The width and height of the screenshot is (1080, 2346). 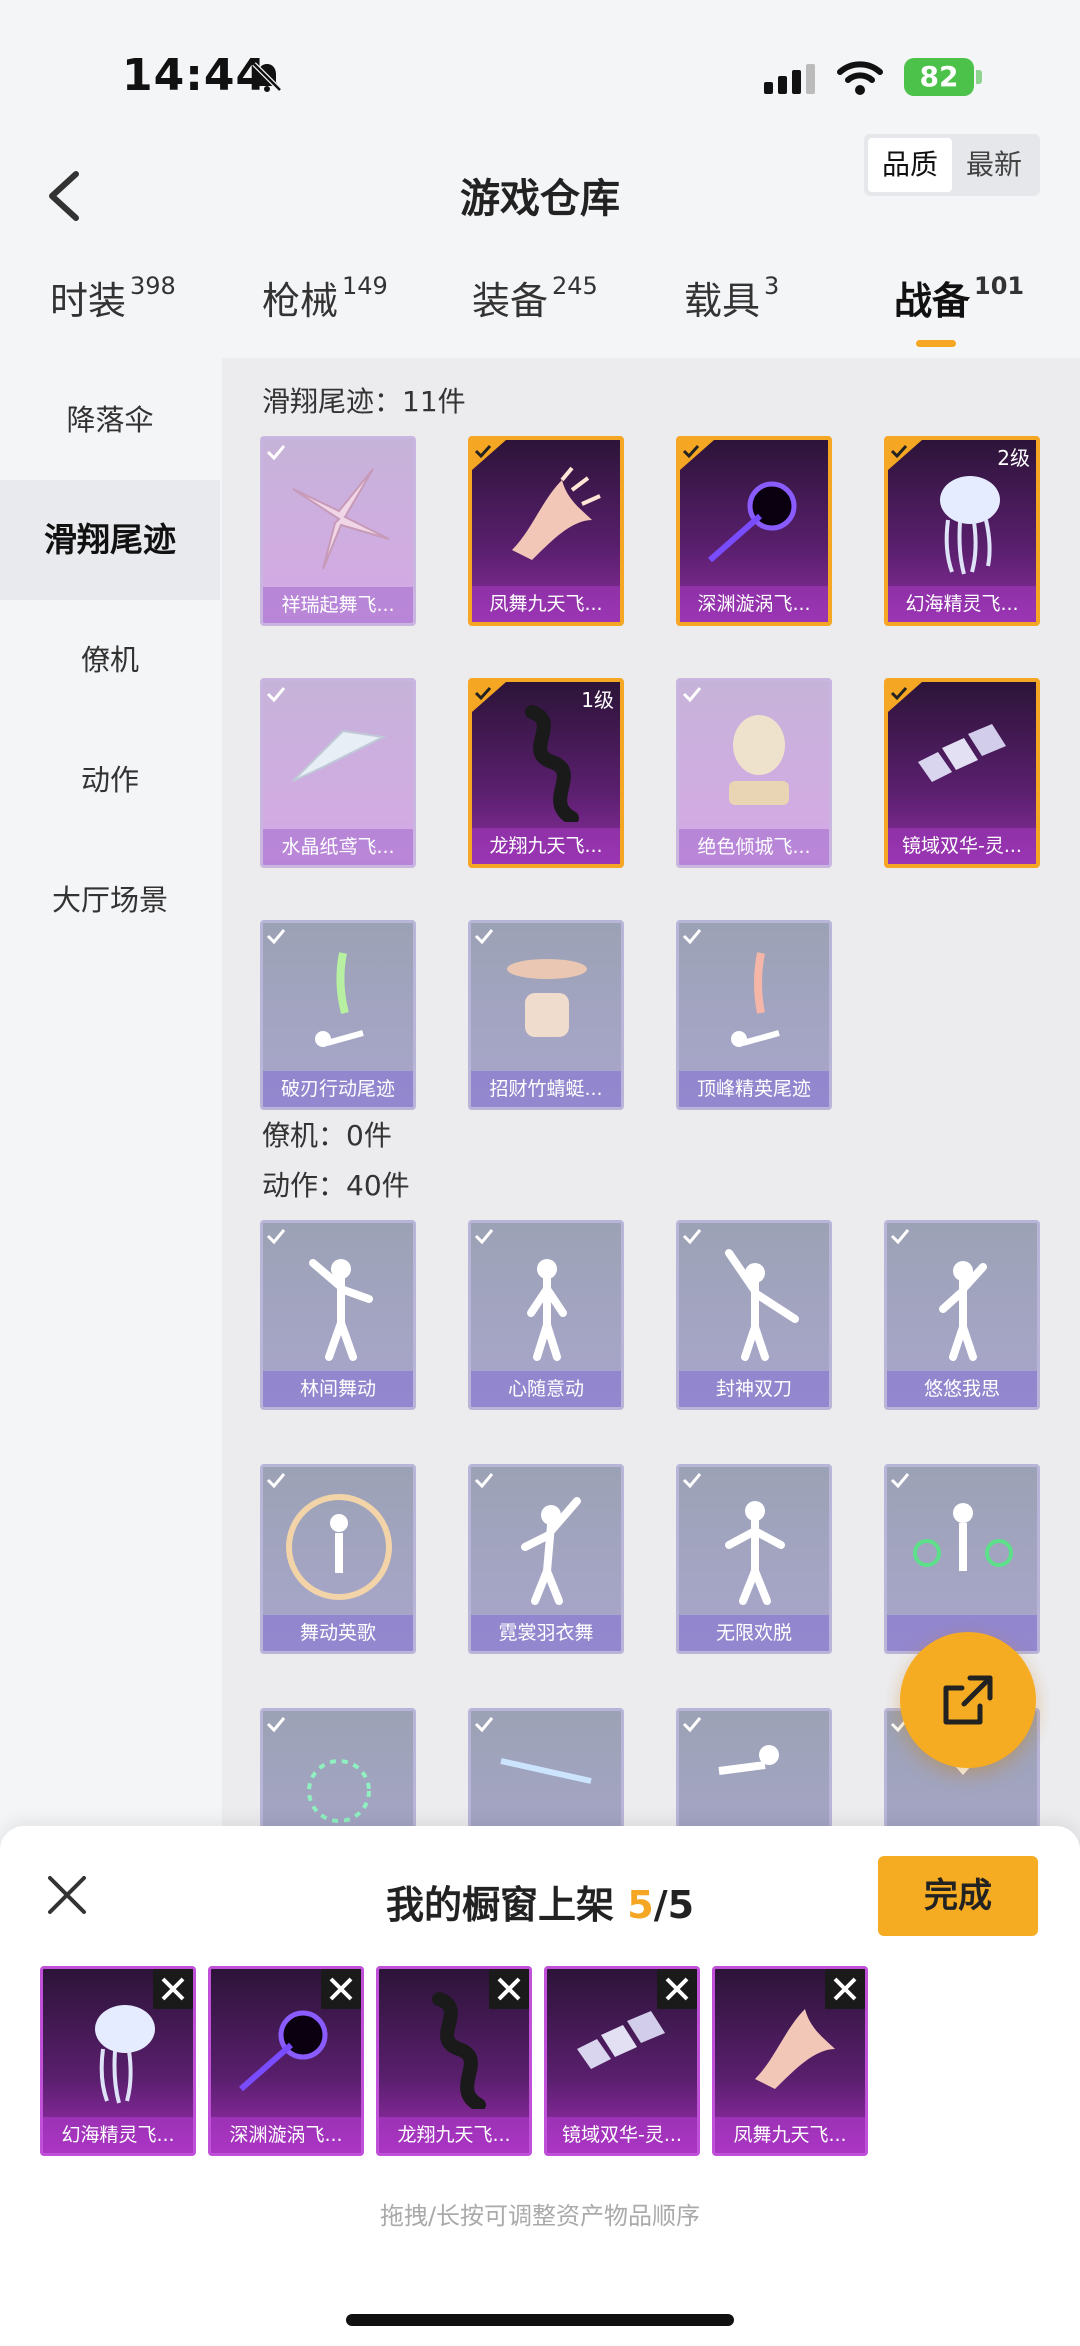 I want to click on sidebar: 降落伞 滑翔尾迹 僚机 动作 大厅场景, so click(x=110, y=1140).